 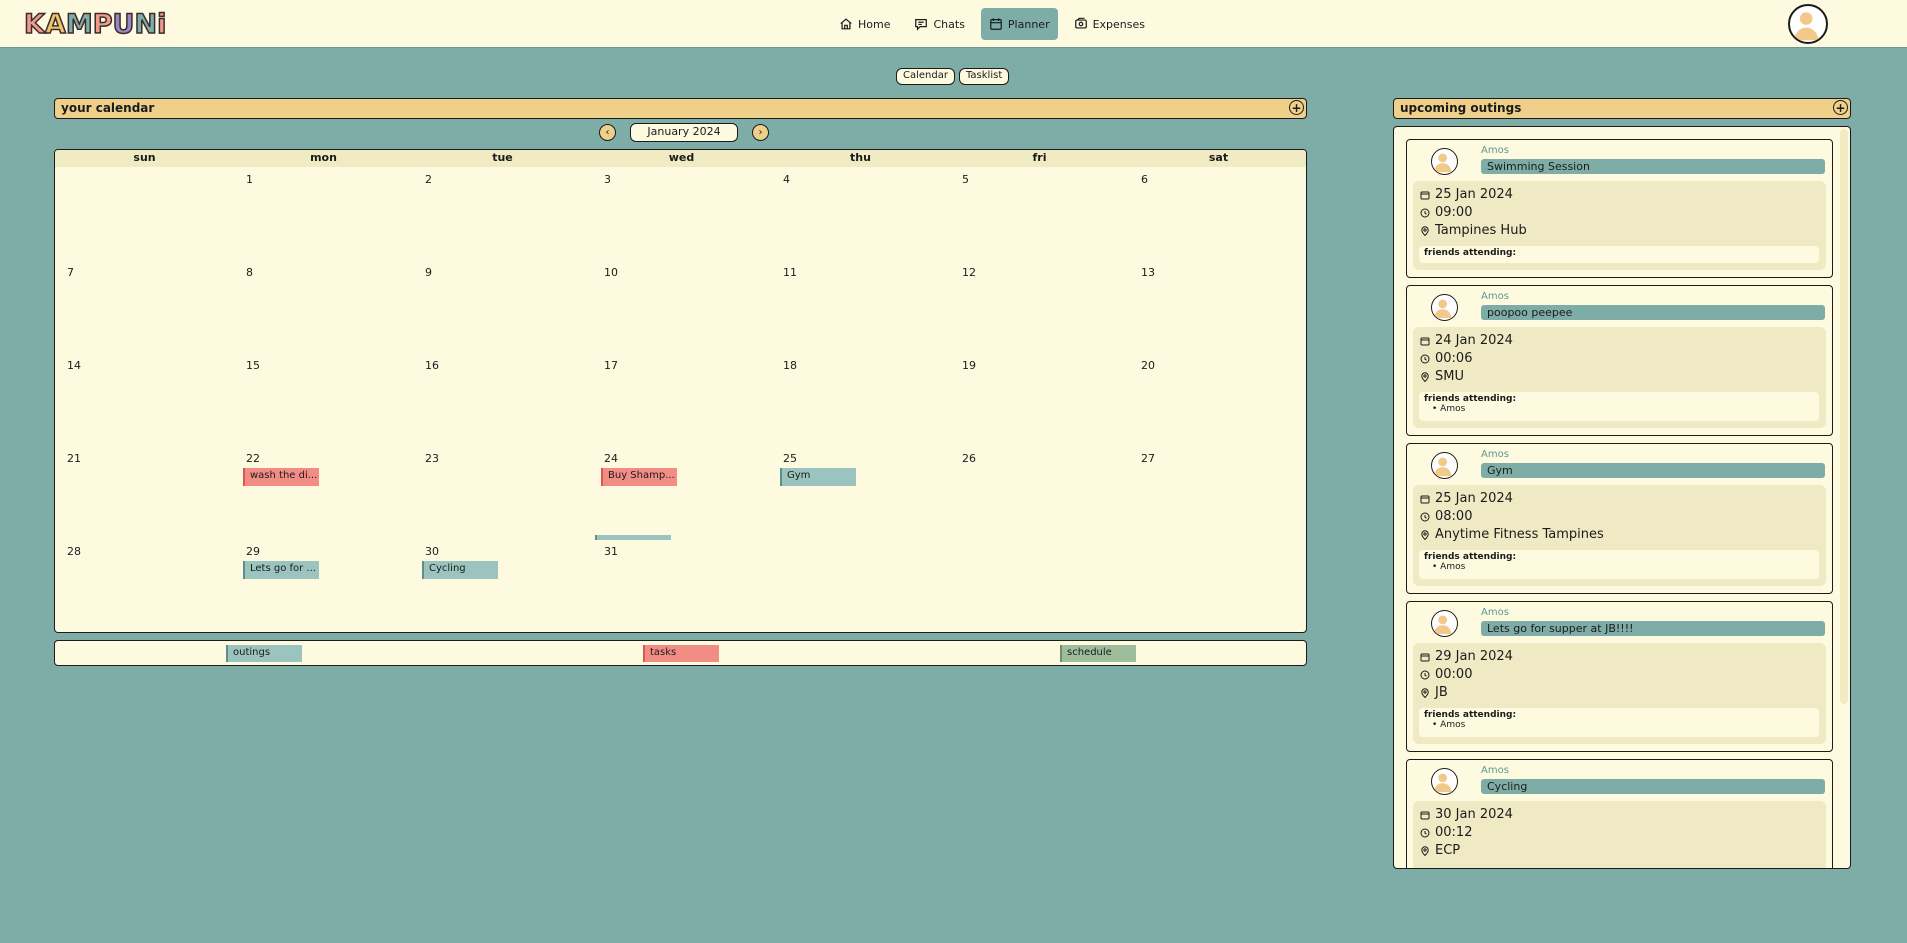 I want to click on day-cell: 25 Gym, so click(x=860, y=494).